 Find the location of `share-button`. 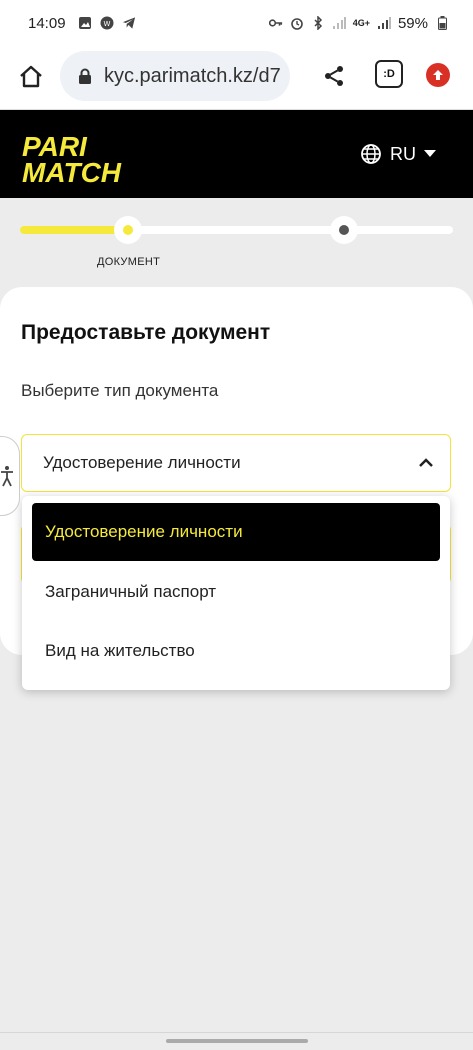

share-button is located at coordinates (334, 76).